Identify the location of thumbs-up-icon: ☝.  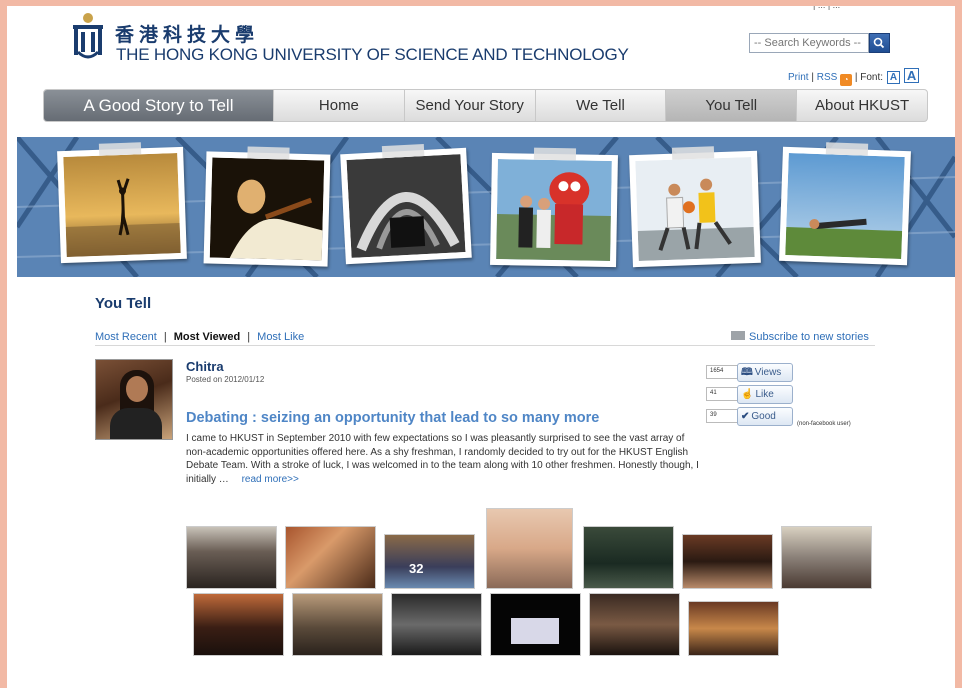
(747, 394).